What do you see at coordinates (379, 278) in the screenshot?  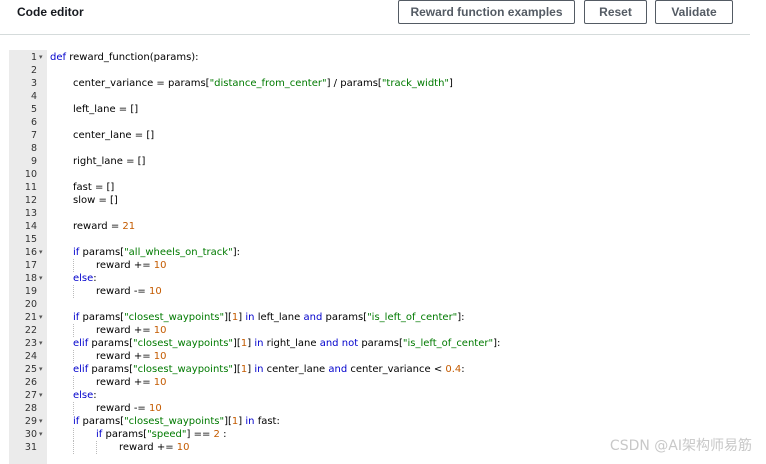 I see `code-line: 18 ▾ else:` at bounding box center [379, 278].